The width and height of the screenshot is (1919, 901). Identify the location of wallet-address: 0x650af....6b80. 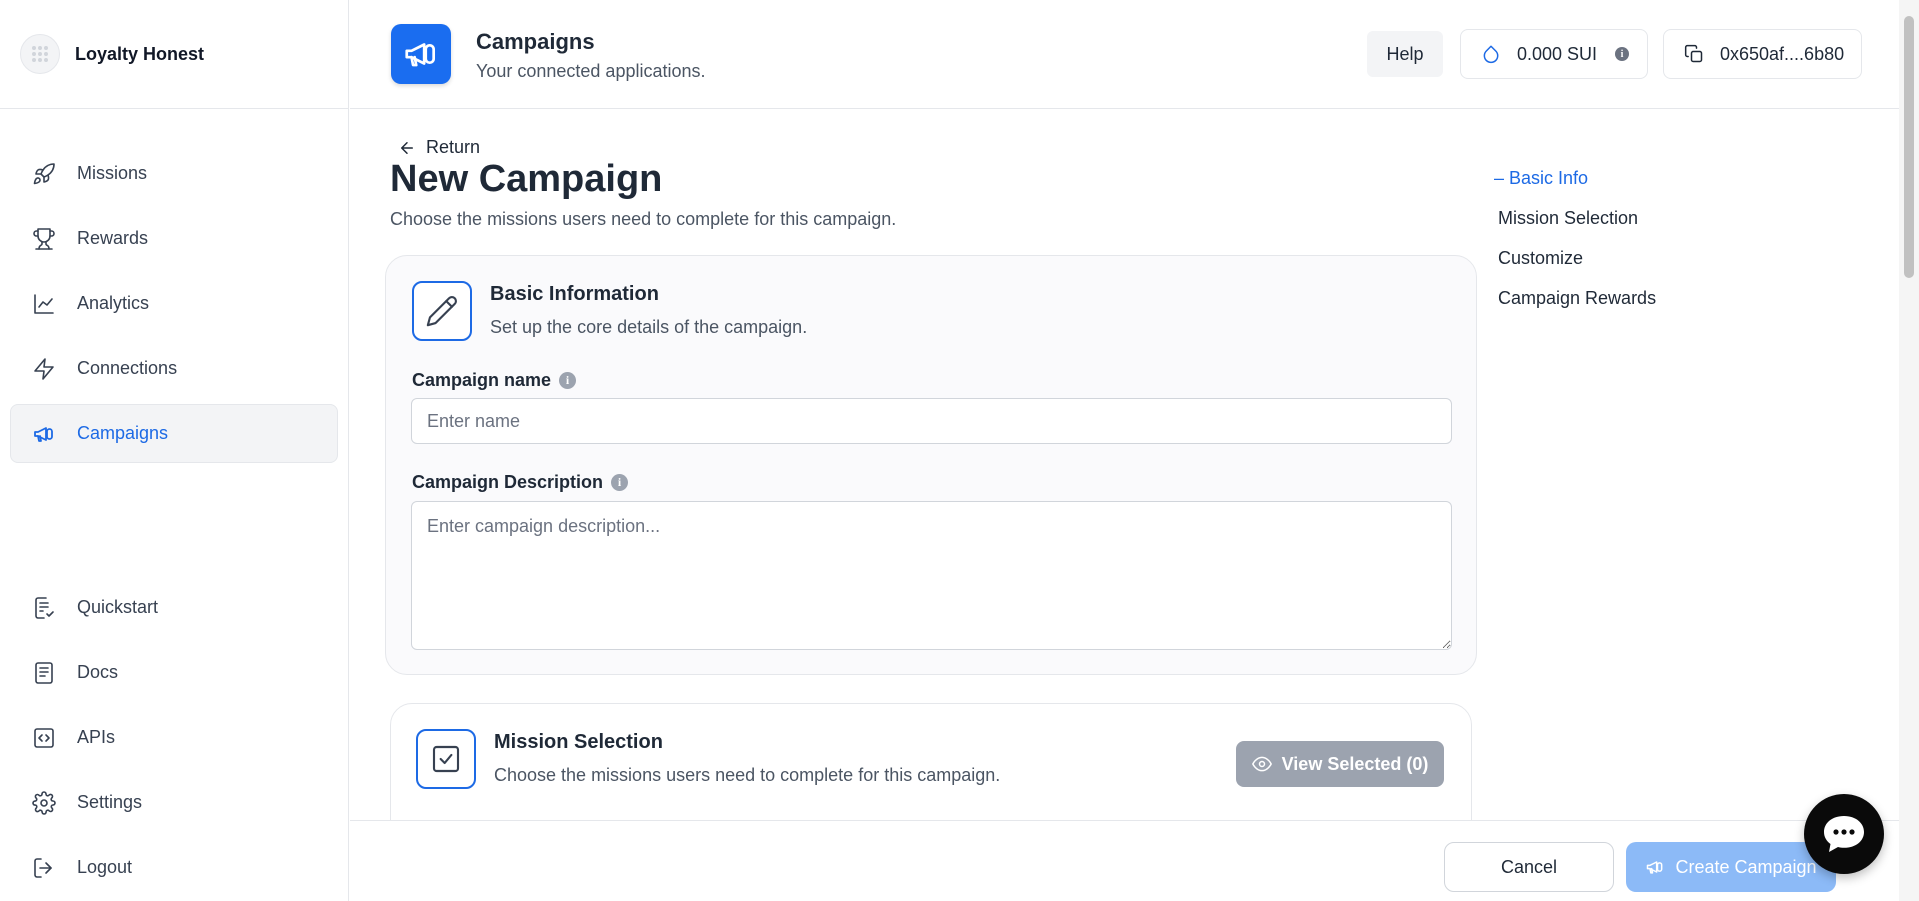
(1782, 53).